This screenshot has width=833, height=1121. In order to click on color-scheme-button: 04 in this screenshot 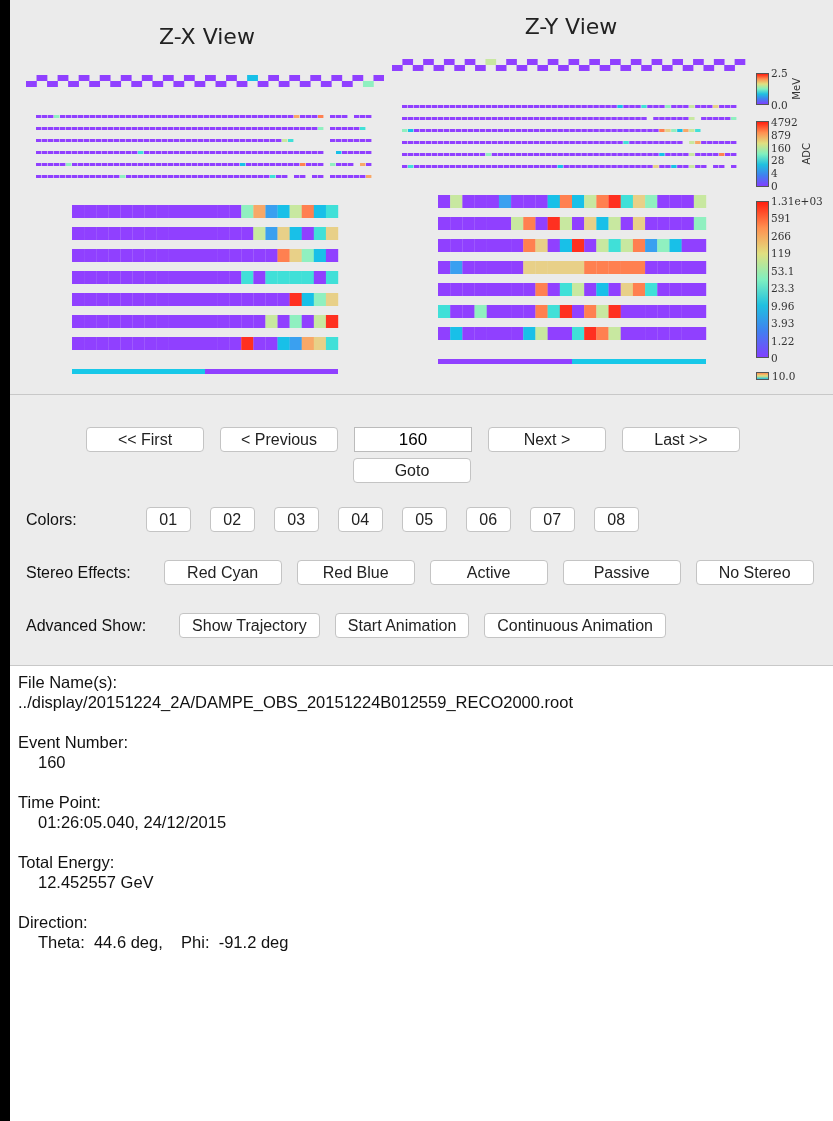, I will do `click(360, 519)`.